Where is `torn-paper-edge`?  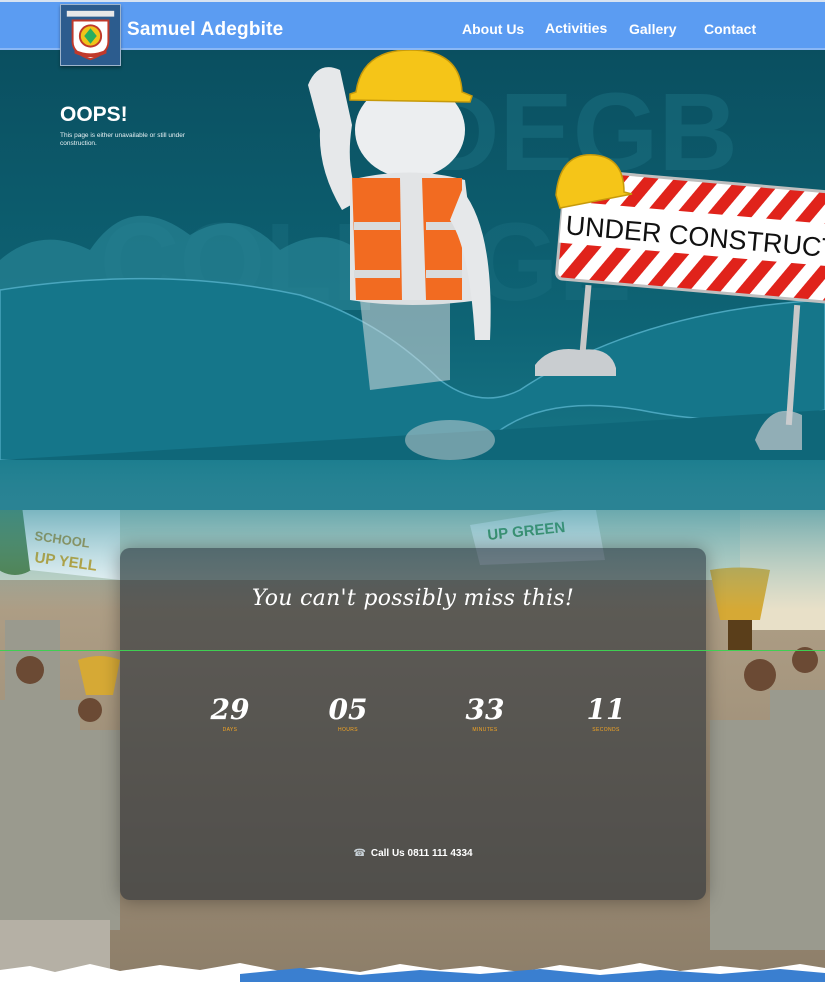 torn-paper-edge is located at coordinates (412, 972).